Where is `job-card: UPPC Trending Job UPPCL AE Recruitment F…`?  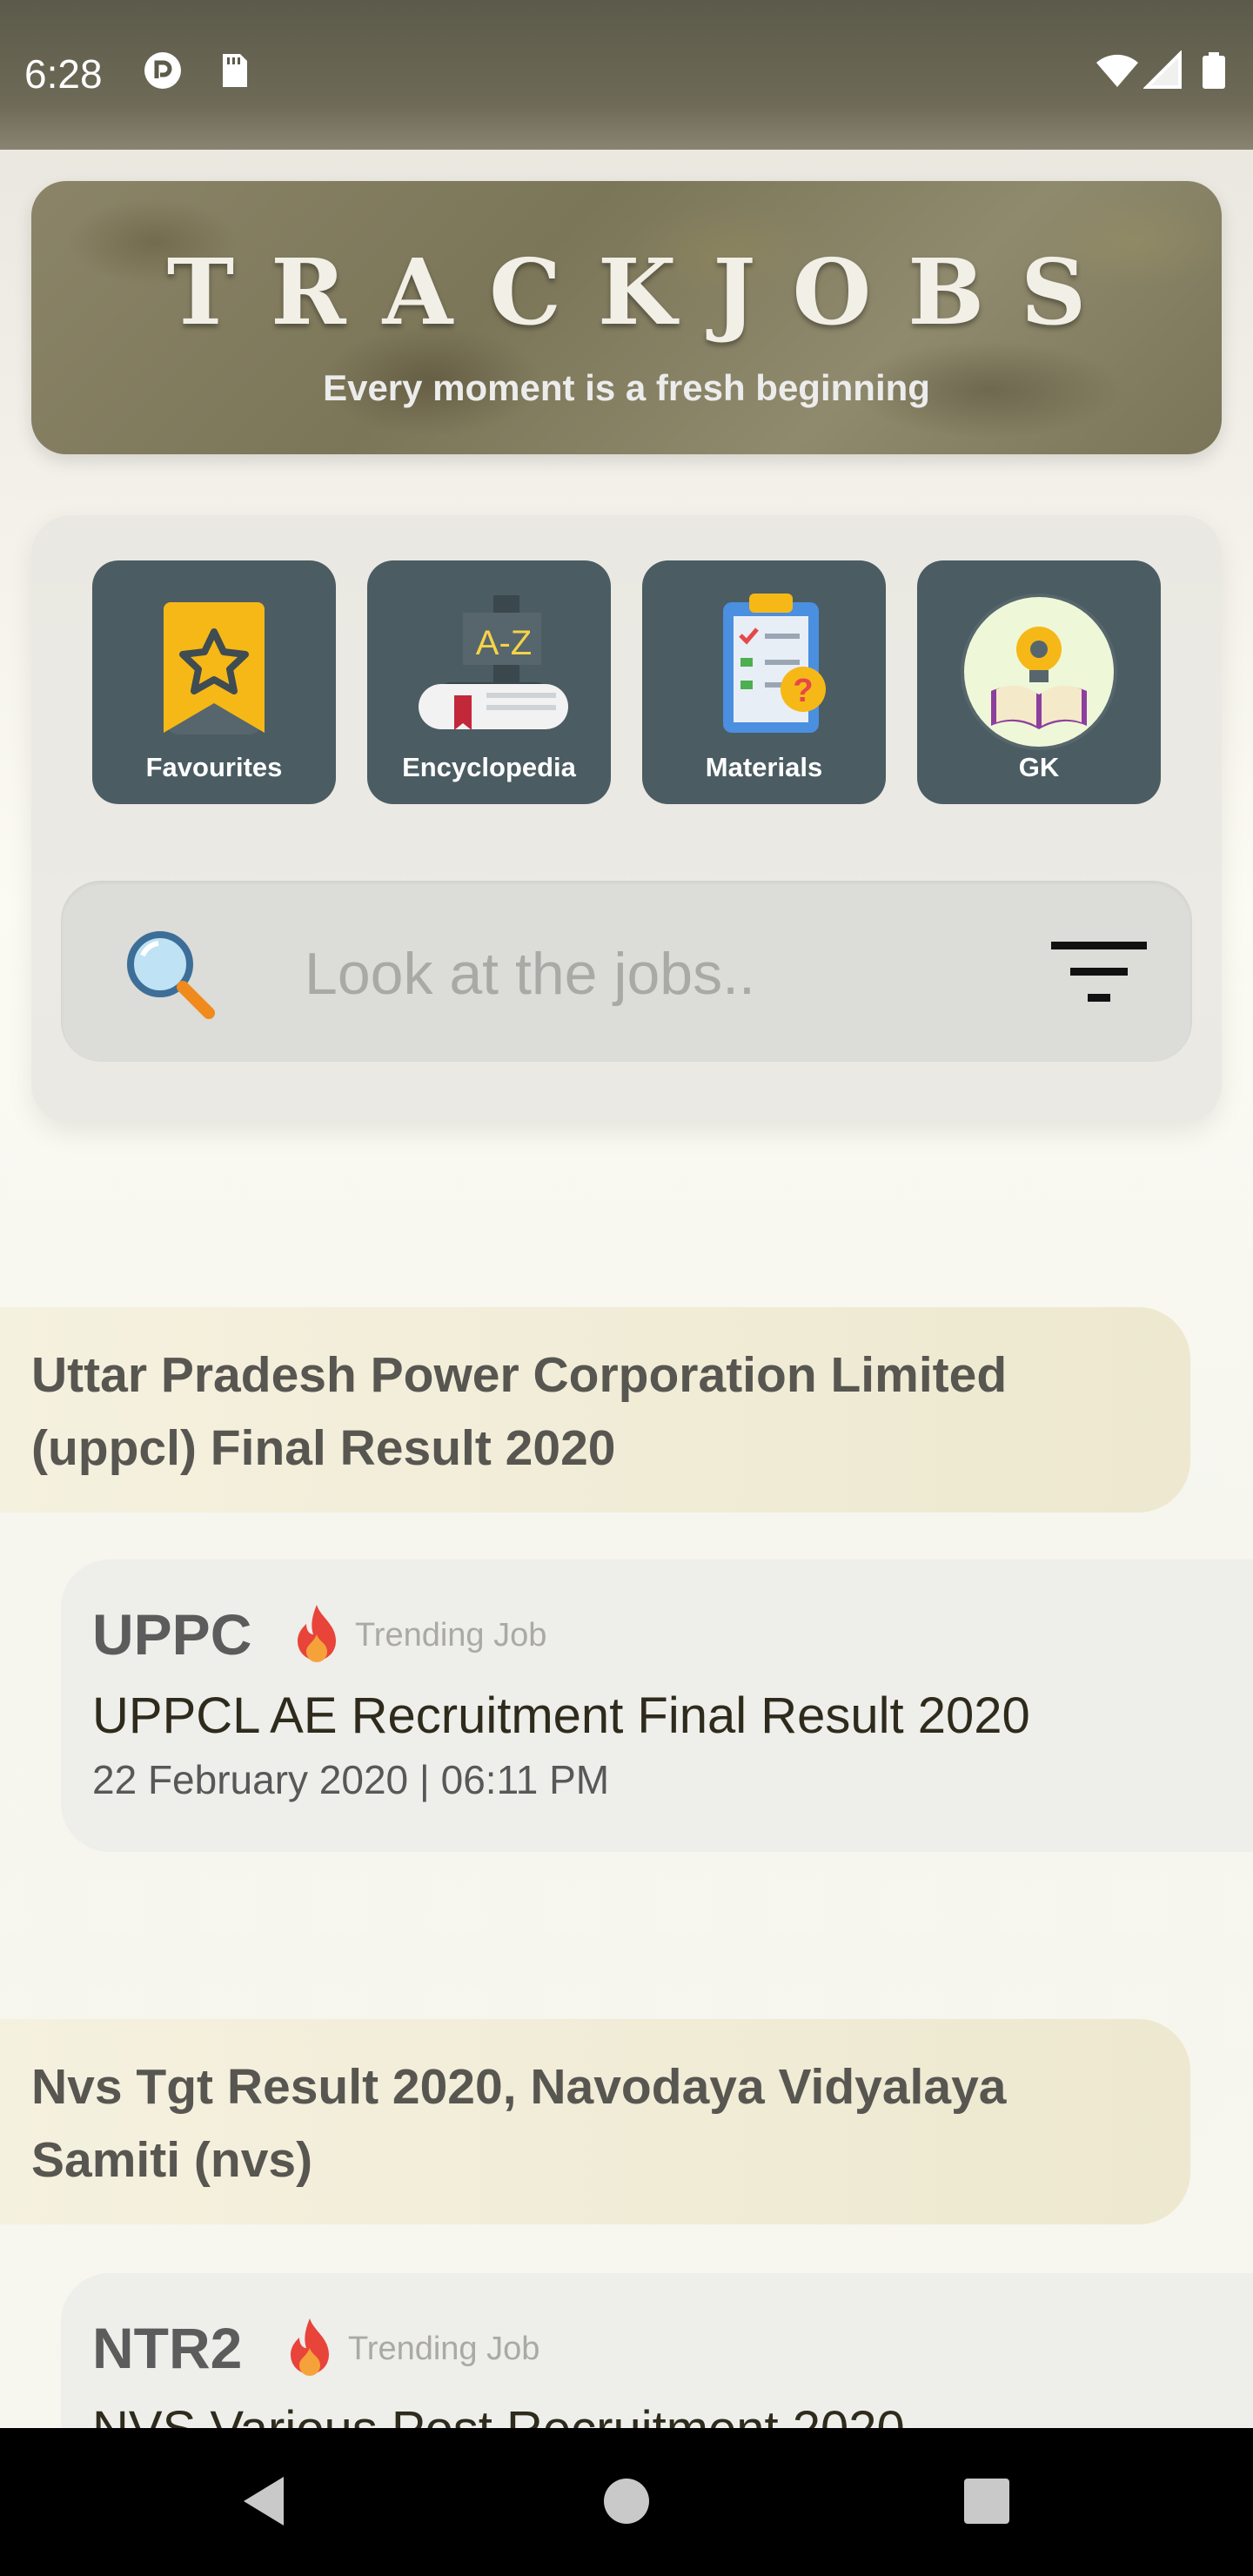
job-card: UPPC Trending Job UPPCL AE Recruitment F… is located at coordinates (657, 1706).